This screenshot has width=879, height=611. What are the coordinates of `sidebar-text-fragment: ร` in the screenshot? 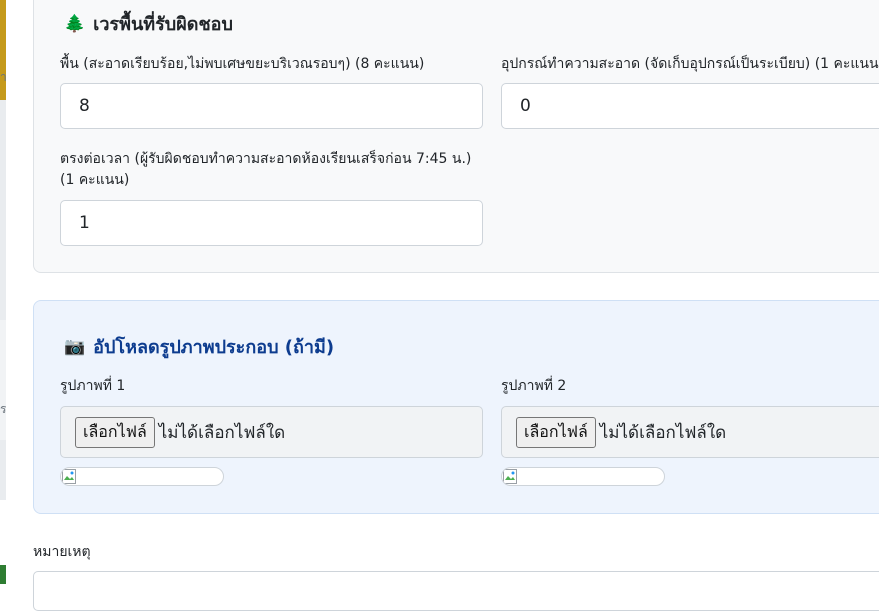 It's located at (3, 409).